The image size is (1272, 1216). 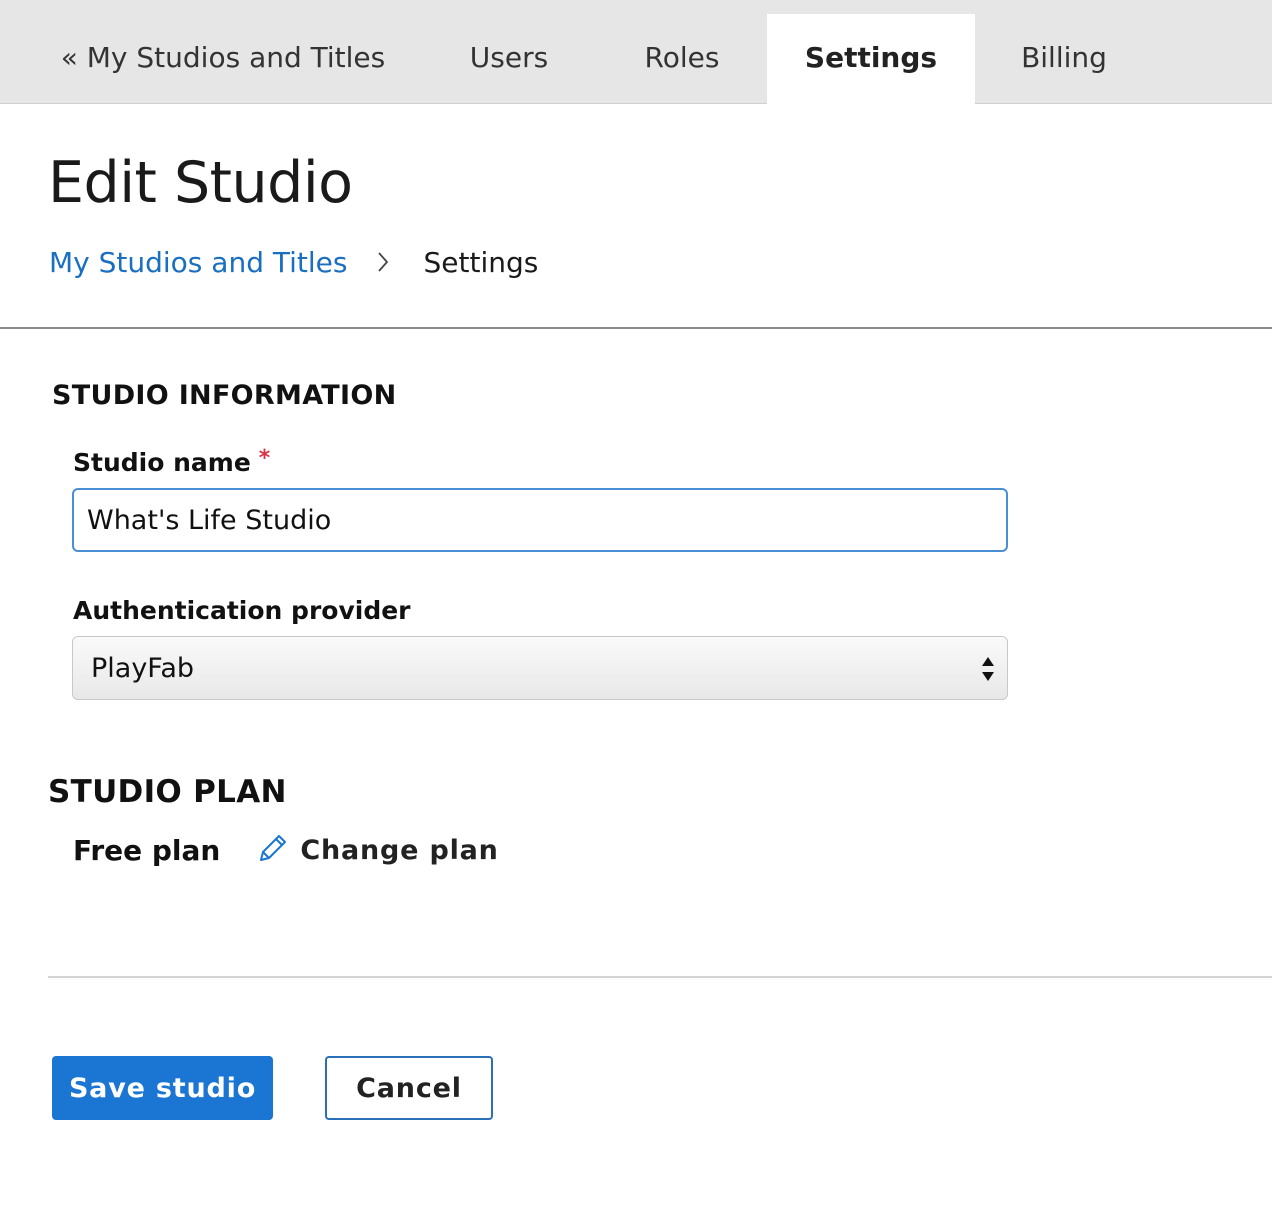 I want to click on tab-settings: Settings, so click(x=871, y=59).